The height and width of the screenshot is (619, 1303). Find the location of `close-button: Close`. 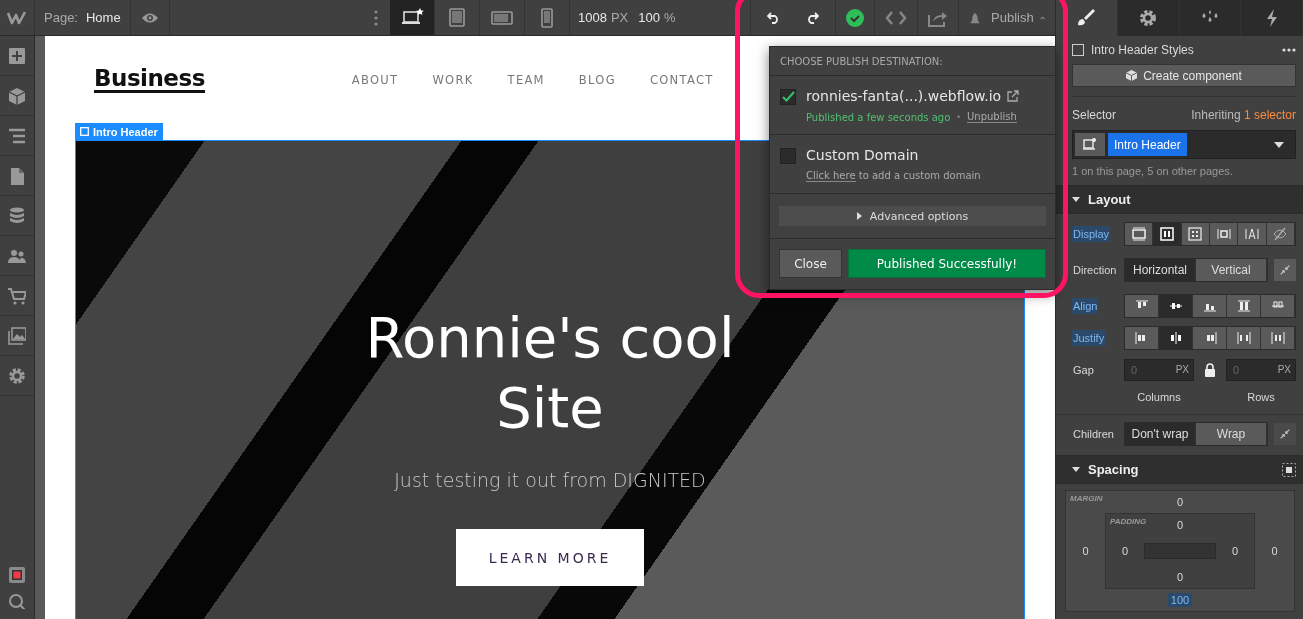

close-button: Close is located at coordinates (810, 263).